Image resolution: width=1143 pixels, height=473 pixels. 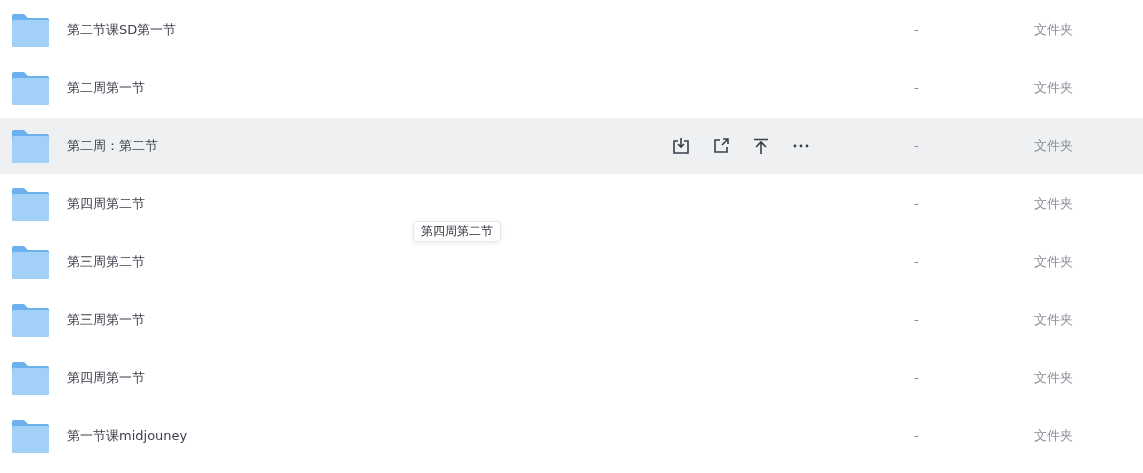 I want to click on file-name: 第二节课SD第一节, so click(x=122, y=30).